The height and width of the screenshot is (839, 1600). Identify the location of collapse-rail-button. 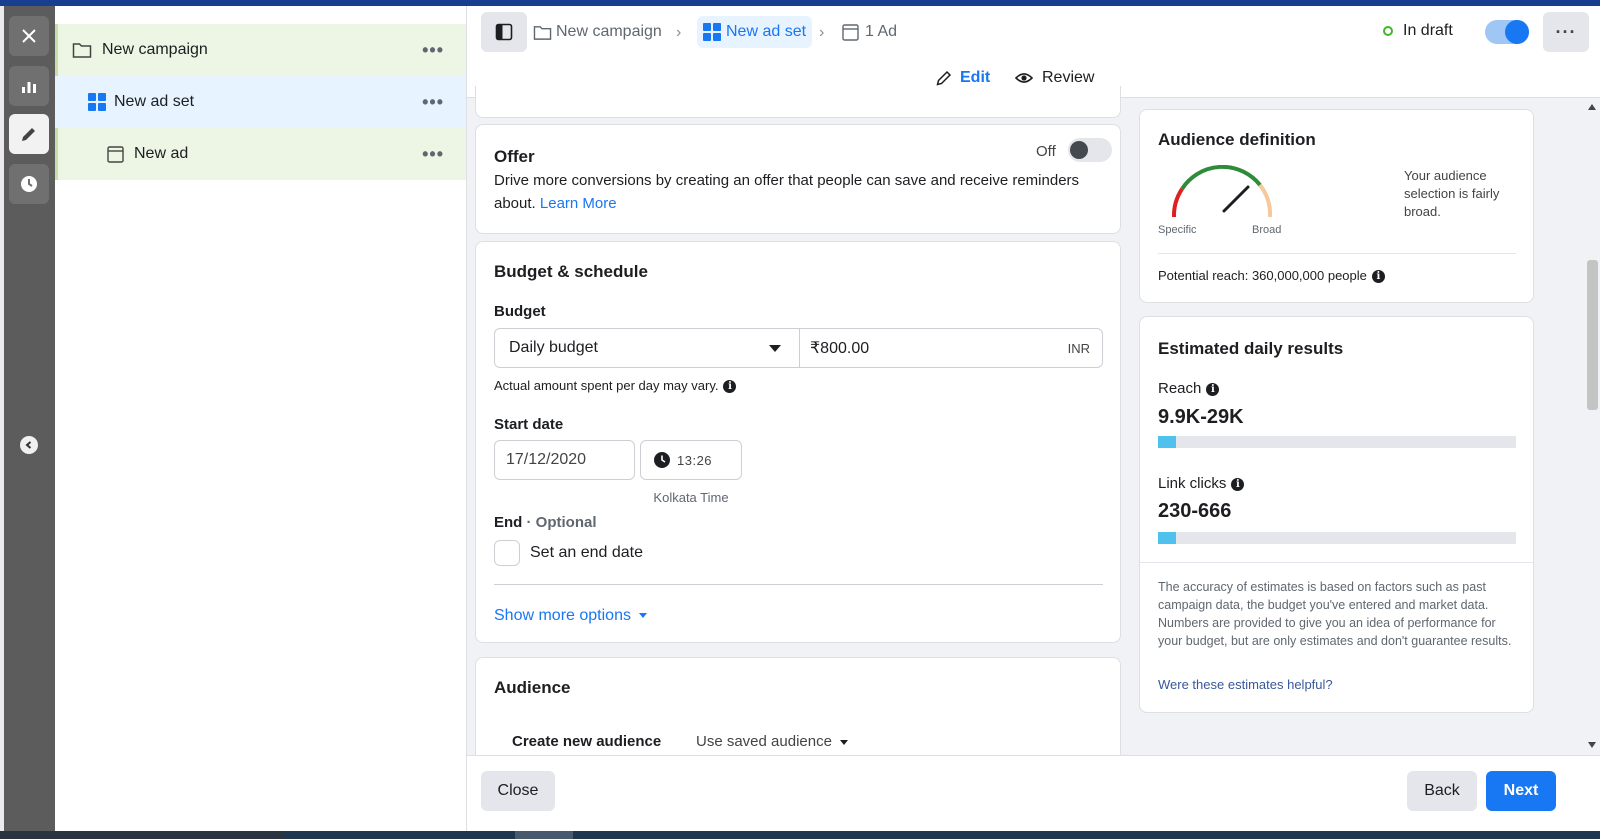
(29, 445).